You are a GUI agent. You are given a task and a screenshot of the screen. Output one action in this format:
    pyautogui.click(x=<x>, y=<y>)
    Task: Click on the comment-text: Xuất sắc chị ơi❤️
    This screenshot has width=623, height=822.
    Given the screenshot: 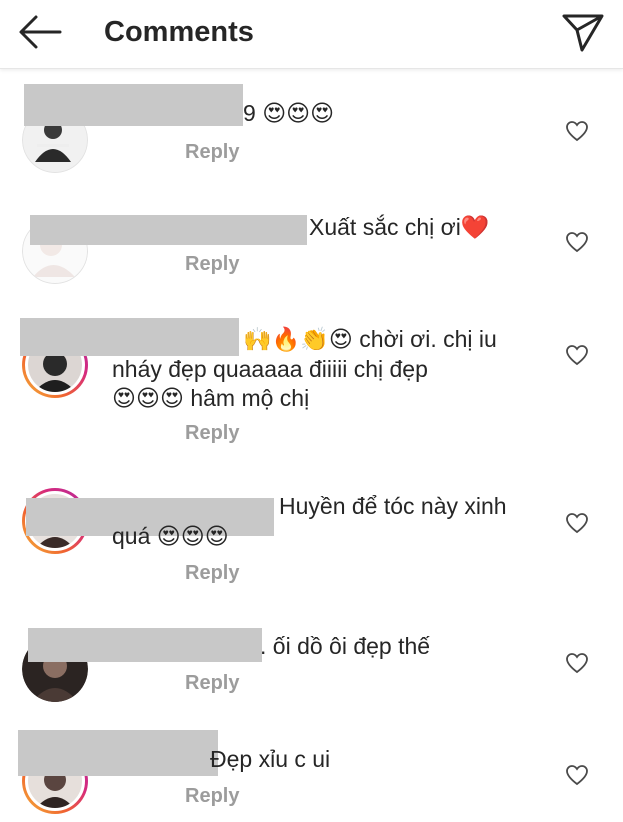 What is the action you would take?
    pyautogui.click(x=399, y=227)
    